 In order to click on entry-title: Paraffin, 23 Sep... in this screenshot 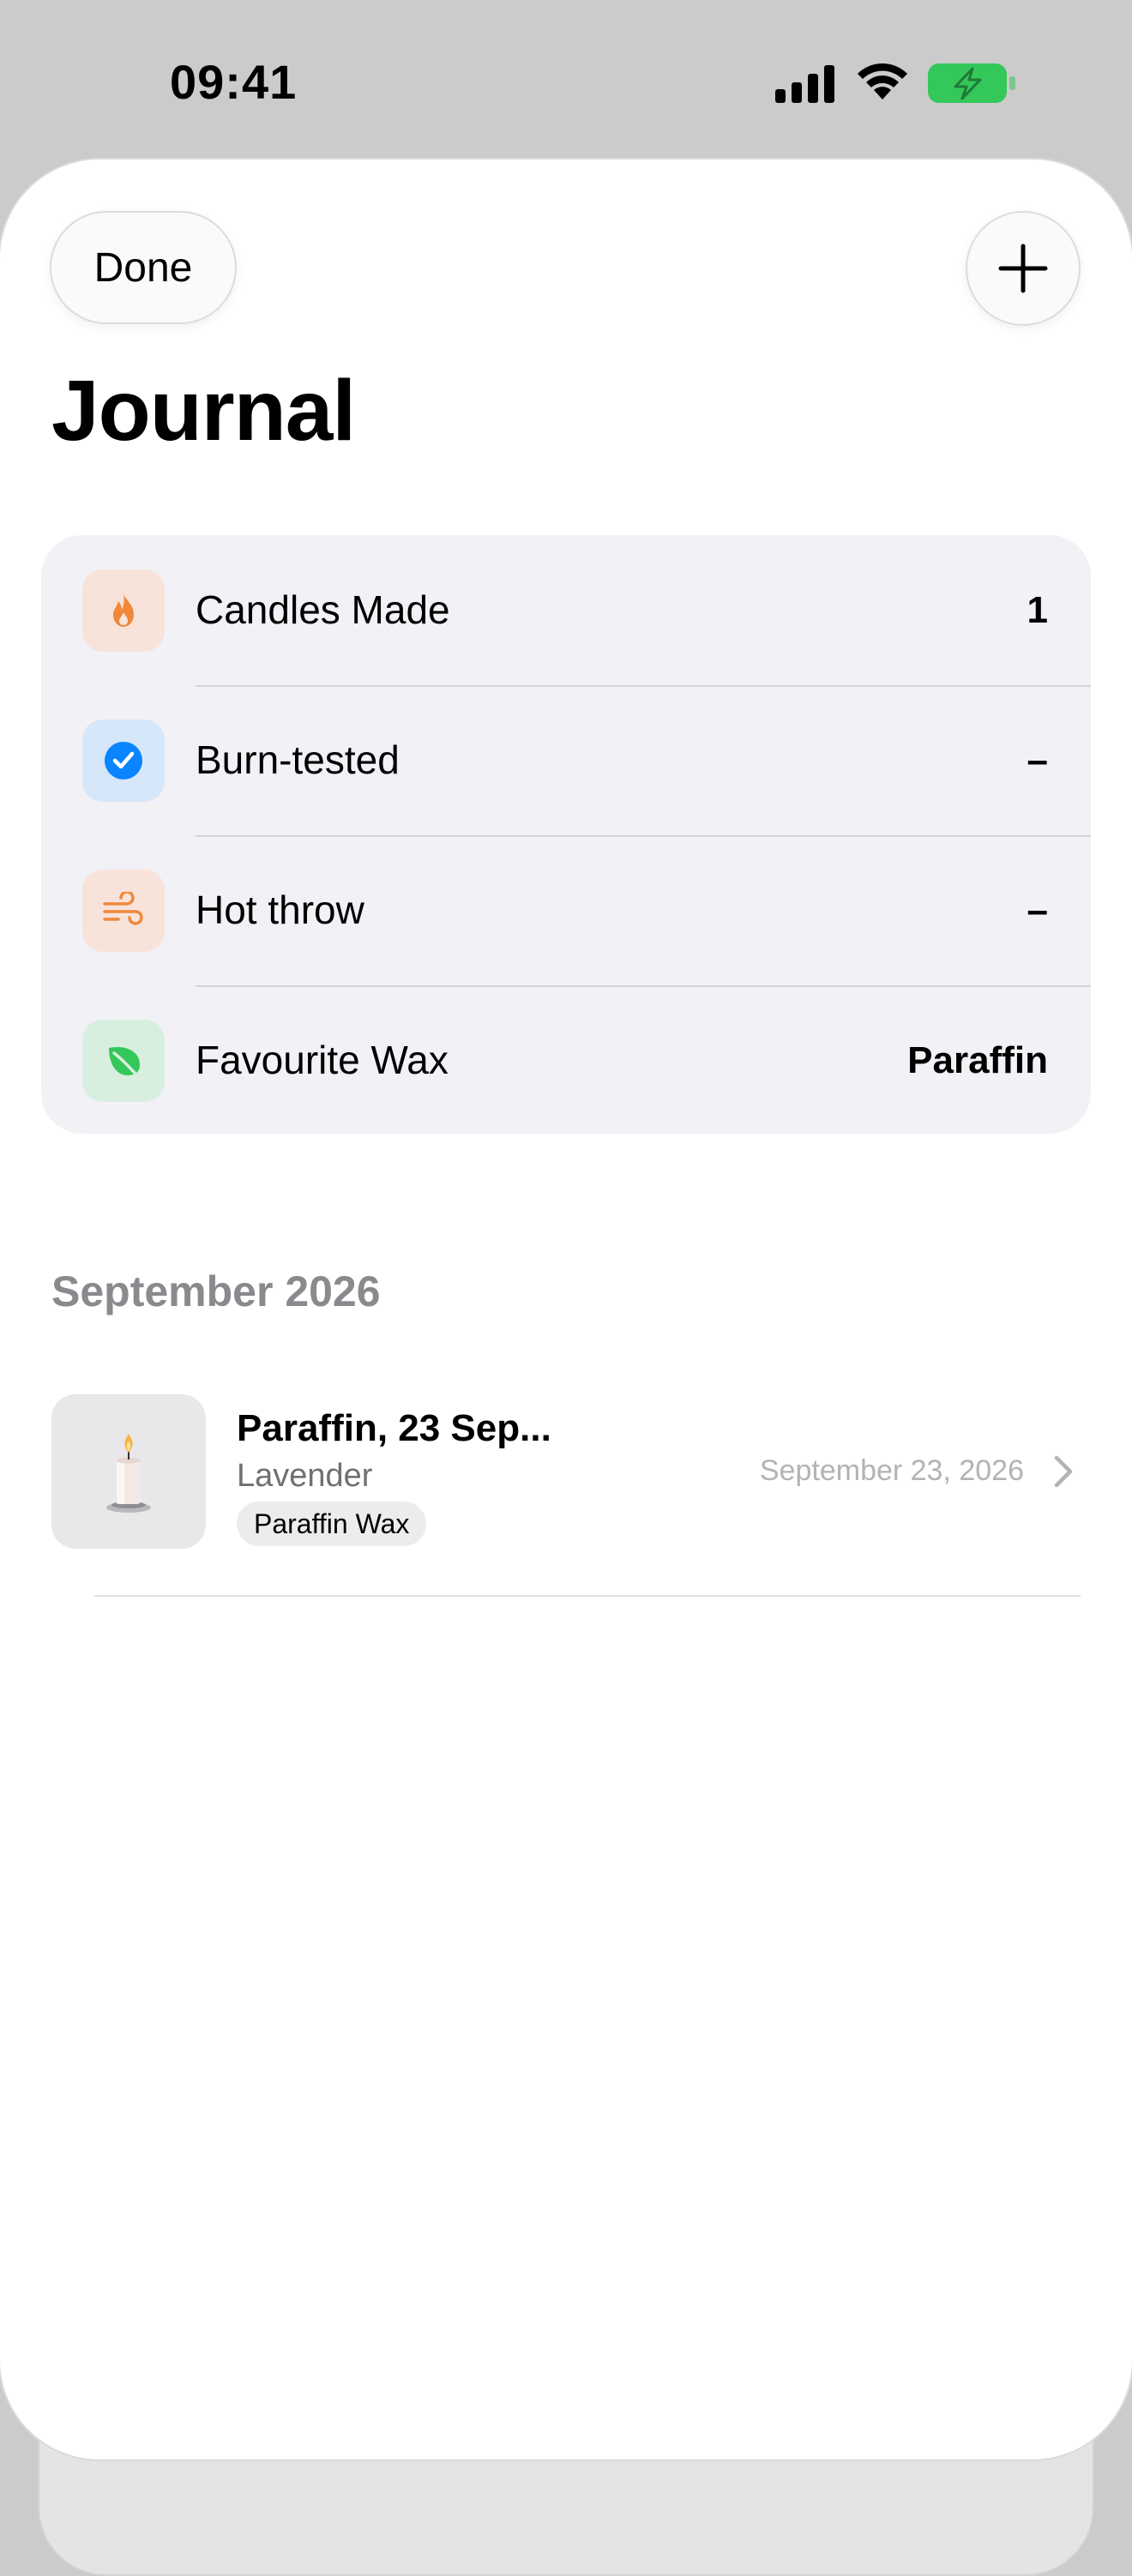, I will do `click(394, 1428)`.